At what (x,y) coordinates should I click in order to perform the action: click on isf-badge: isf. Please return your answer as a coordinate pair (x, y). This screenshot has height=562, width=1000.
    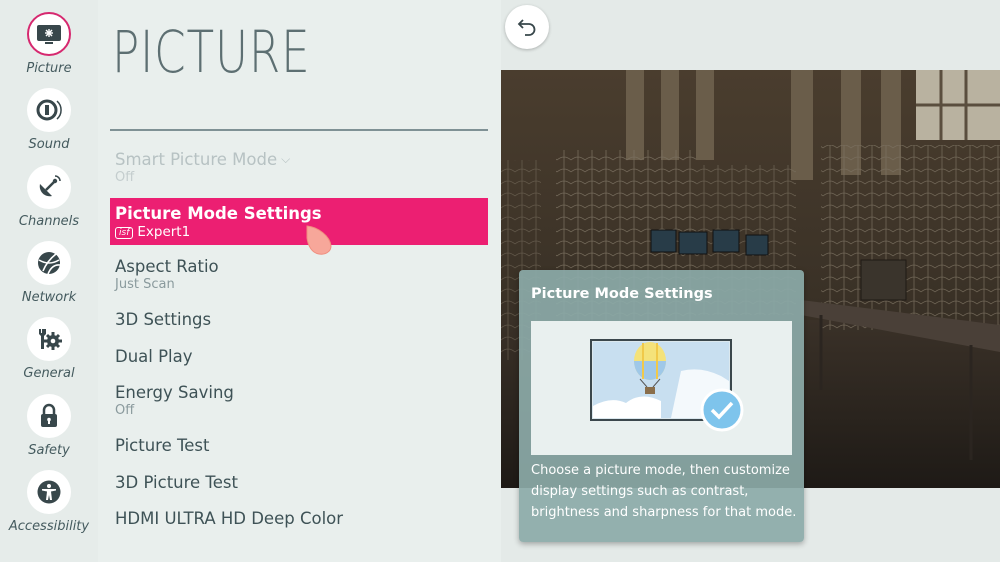
    Looking at the image, I should click on (124, 233).